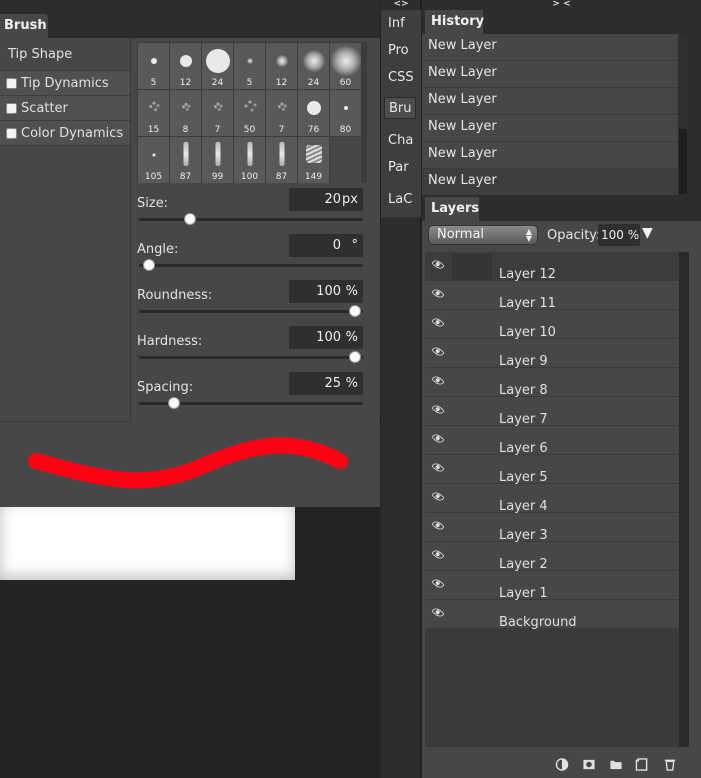 Image resolution: width=701 pixels, height=778 pixels. I want to click on trash-icon, so click(670, 764).